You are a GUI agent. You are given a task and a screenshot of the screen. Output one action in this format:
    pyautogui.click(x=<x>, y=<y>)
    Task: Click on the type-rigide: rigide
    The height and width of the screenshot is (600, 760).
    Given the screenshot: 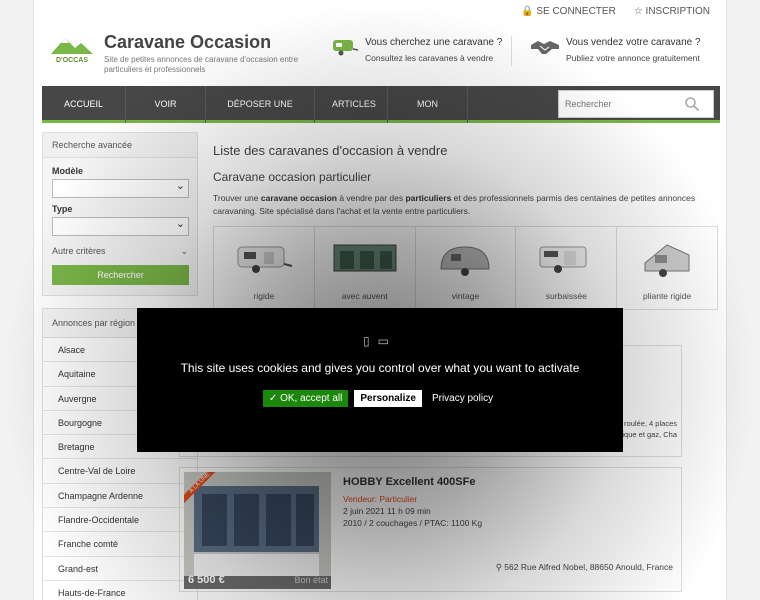 What is the action you would take?
    pyautogui.click(x=264, y=267)
    